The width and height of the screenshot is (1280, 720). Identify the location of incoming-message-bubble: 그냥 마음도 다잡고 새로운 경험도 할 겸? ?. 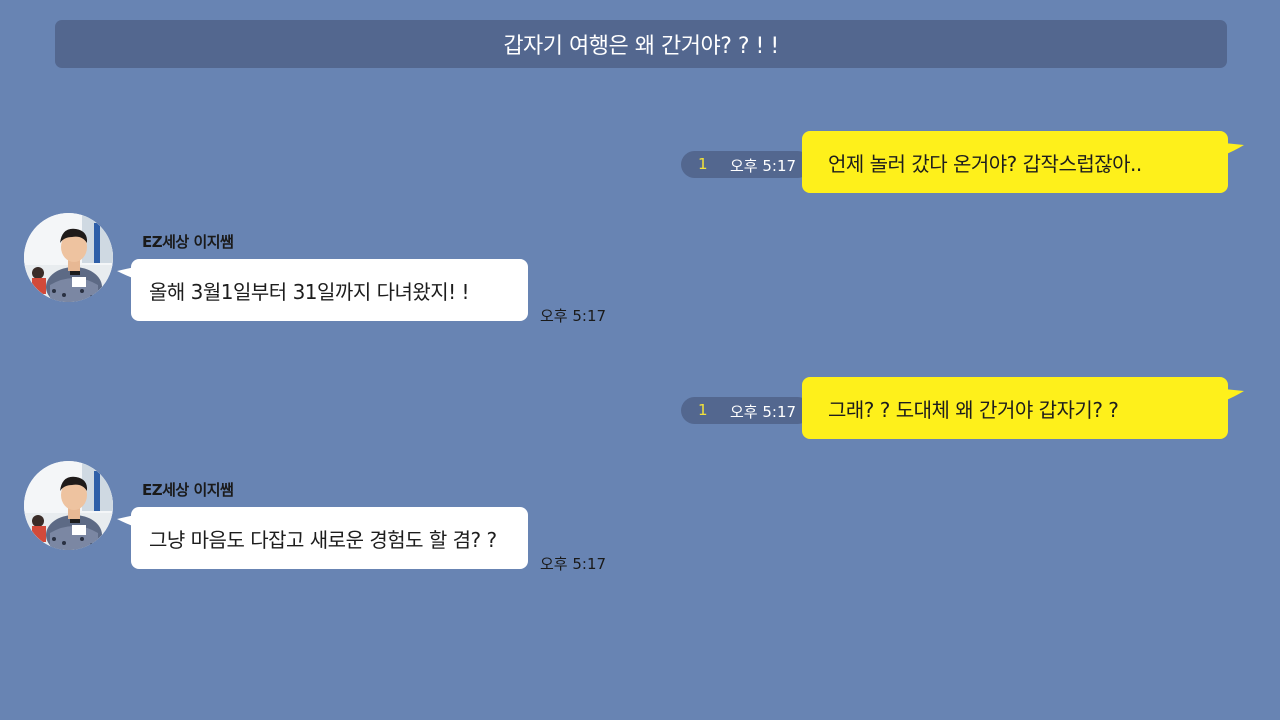
(329, 538).